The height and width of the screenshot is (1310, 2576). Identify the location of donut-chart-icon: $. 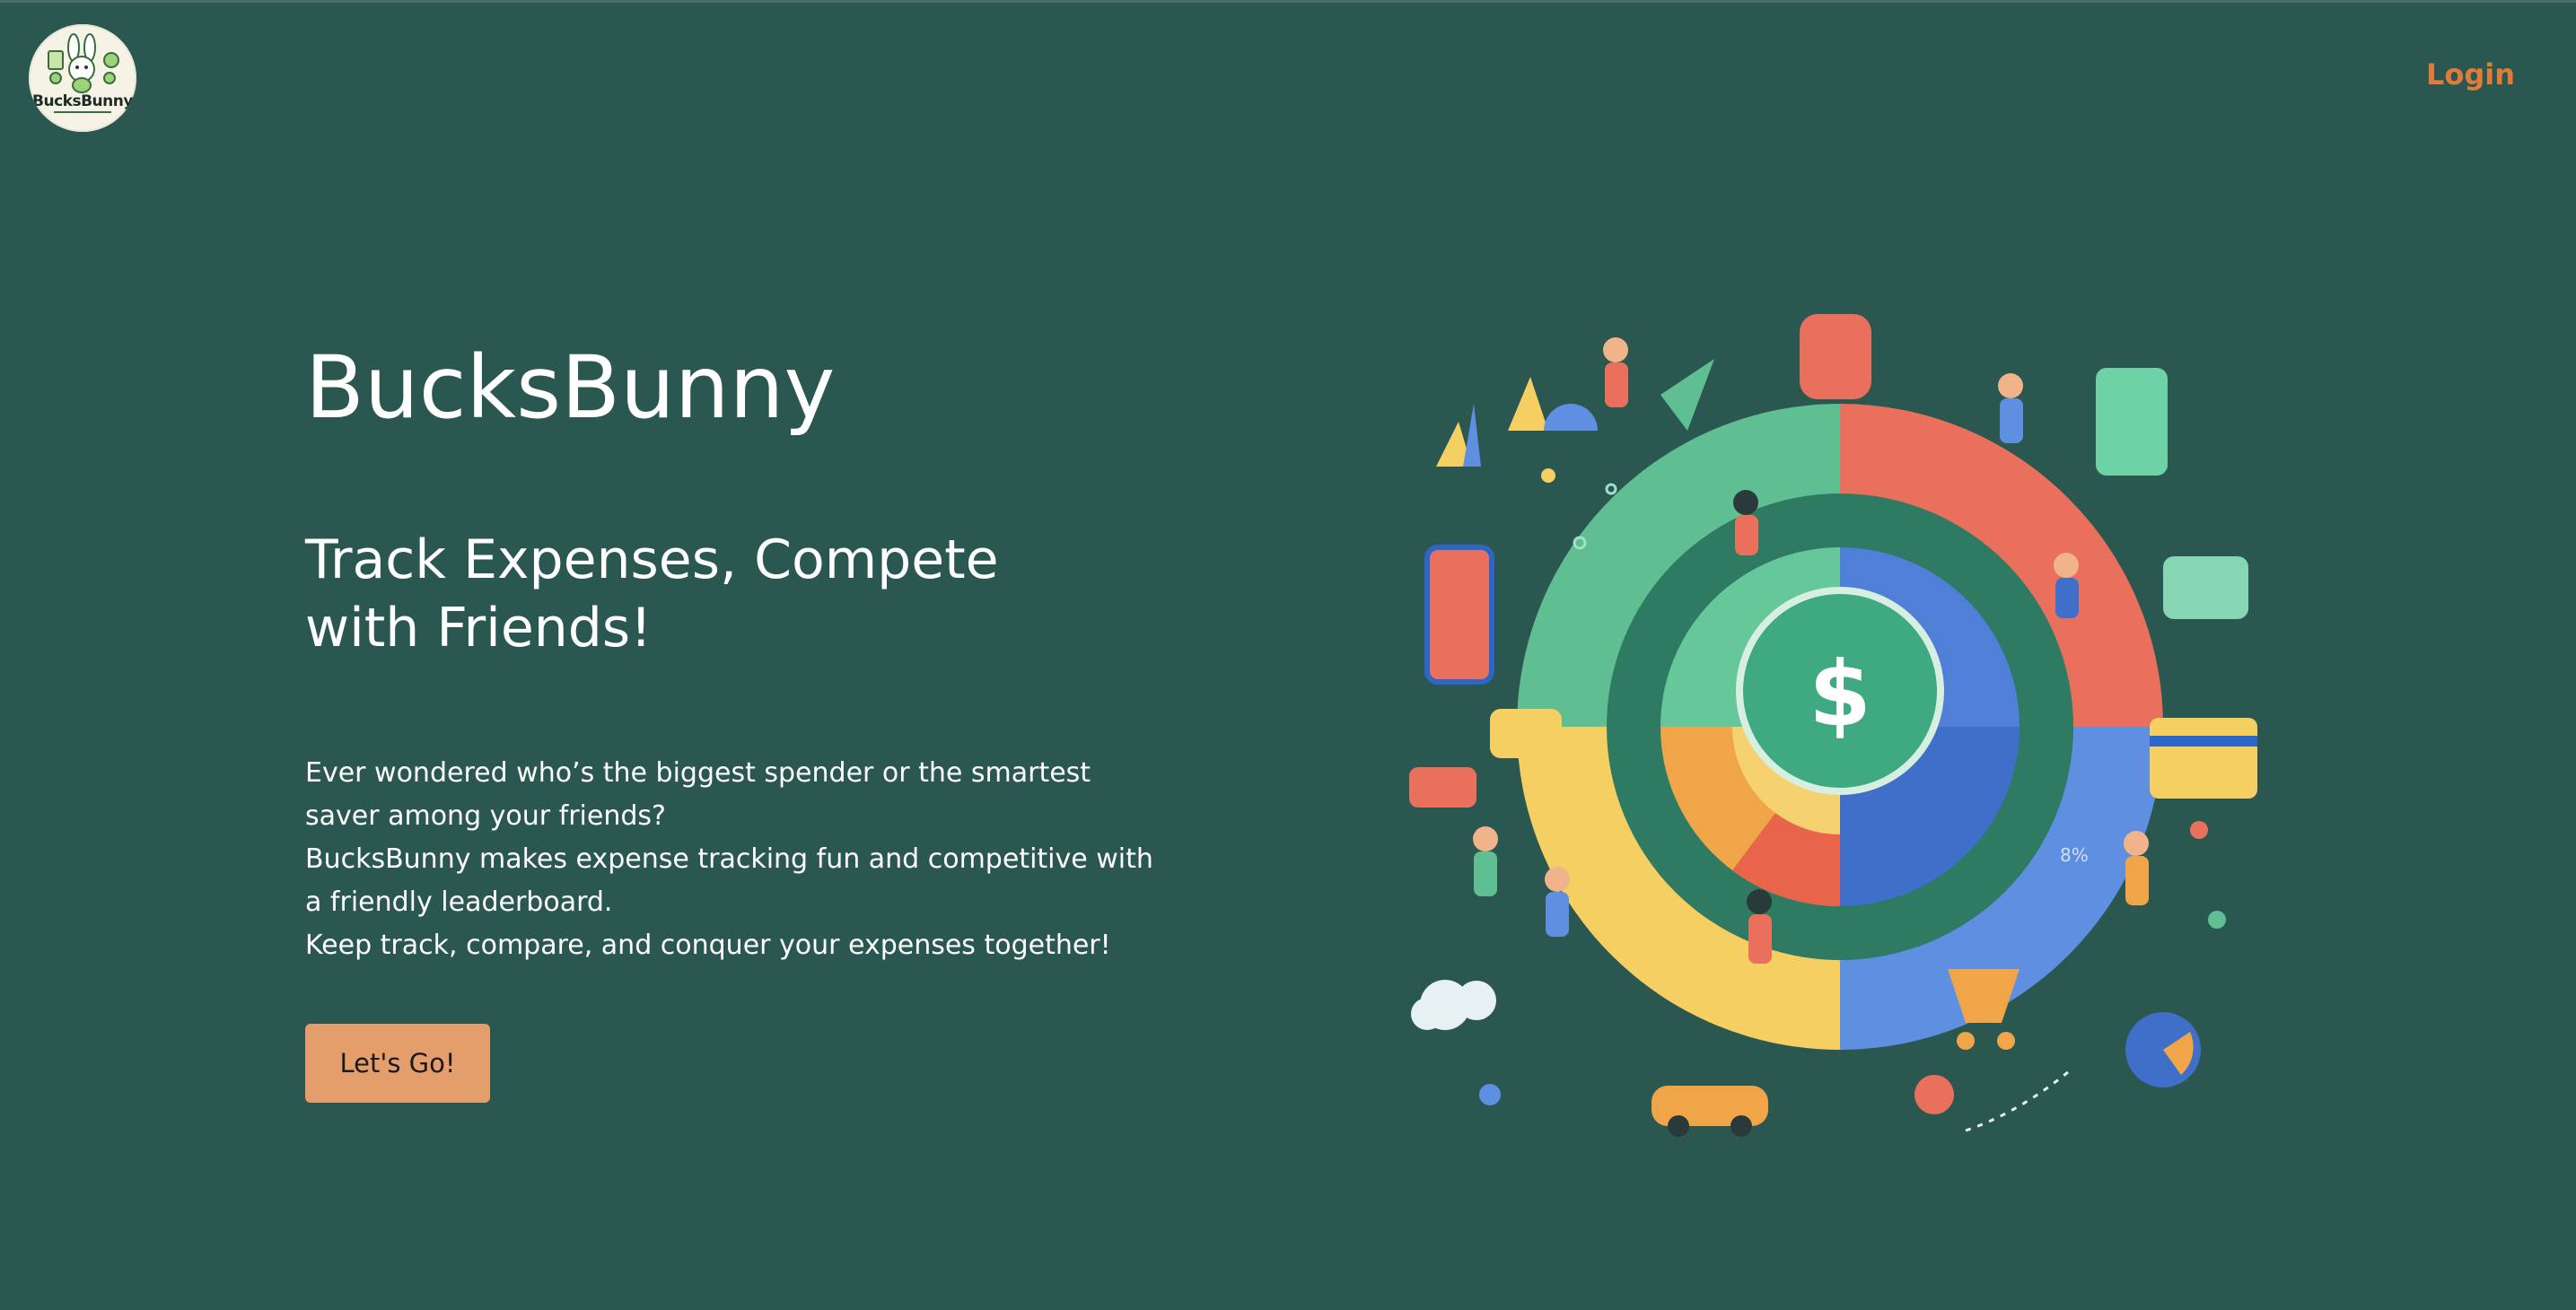
(1840, 727).